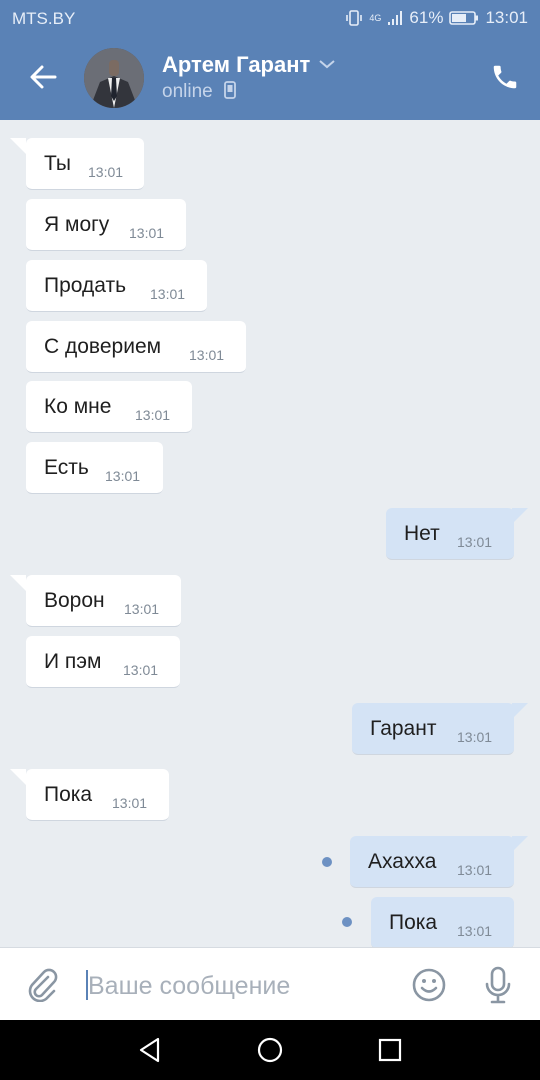  Describe the element at coordinates (426, 17) in the screenshot. I see `battery-percent: 61%` at that location.